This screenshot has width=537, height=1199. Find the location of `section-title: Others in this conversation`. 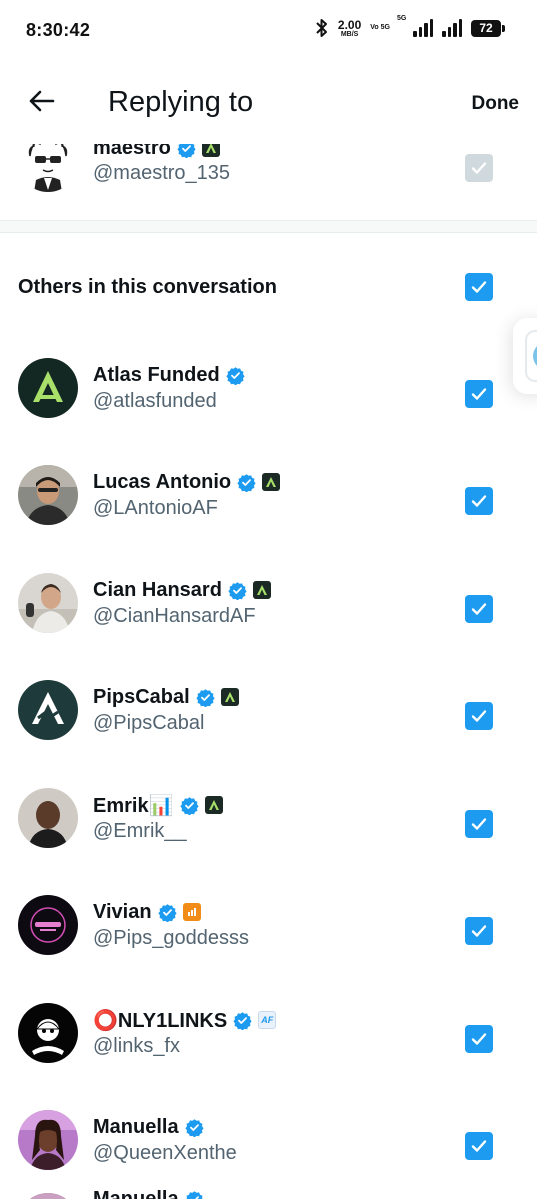

section-title: Others in this conversation is located at coordinates (147, 287).